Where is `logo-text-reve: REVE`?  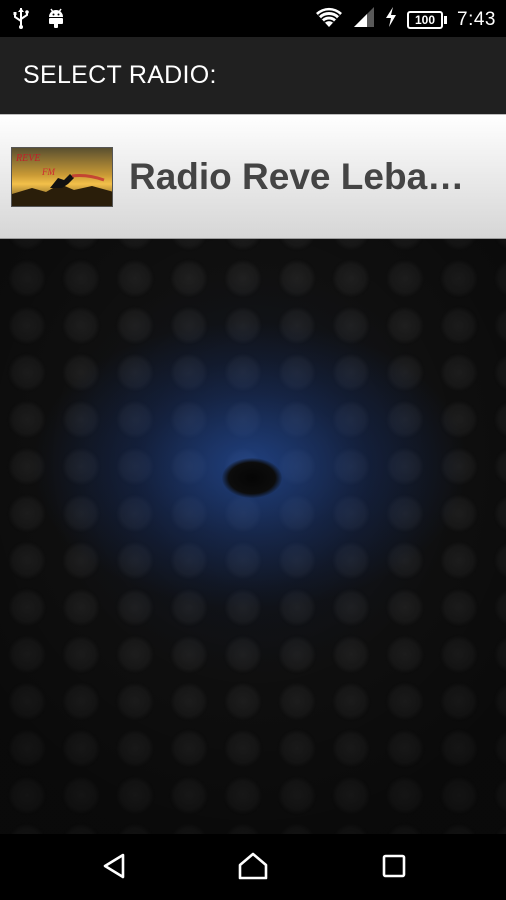 logo-text-reve: REVE is located at coordinates (27, 158).